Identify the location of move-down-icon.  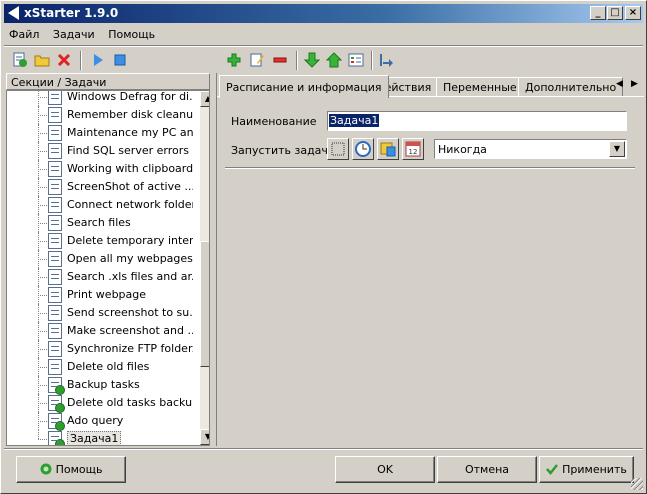
(312, 60).